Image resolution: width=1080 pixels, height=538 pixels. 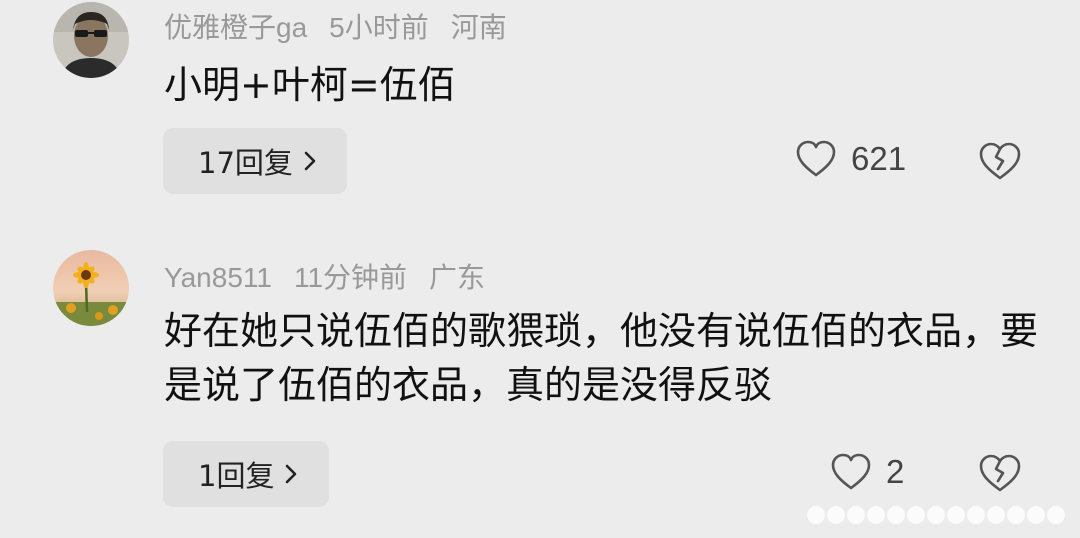 What do you see at coordinates (601, 358) in the screenshot?
I see `comment-text: 好在她只说伍佰的歌猥琐，他没有说伍佰的衣品，要是说了伍佰的衣品，真的是没得反驳` at bounding box center [601, 358].